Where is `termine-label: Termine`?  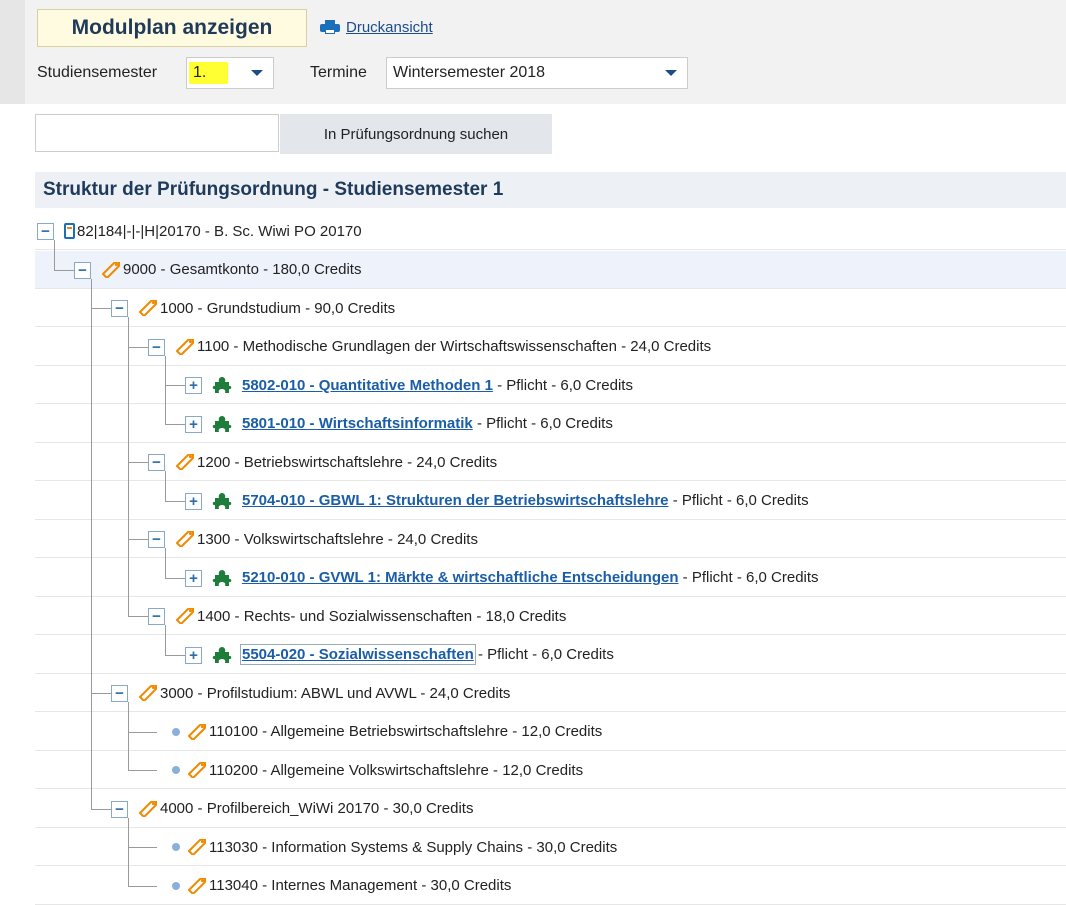
termine-label: Termine is located at coordinates (338, 72).